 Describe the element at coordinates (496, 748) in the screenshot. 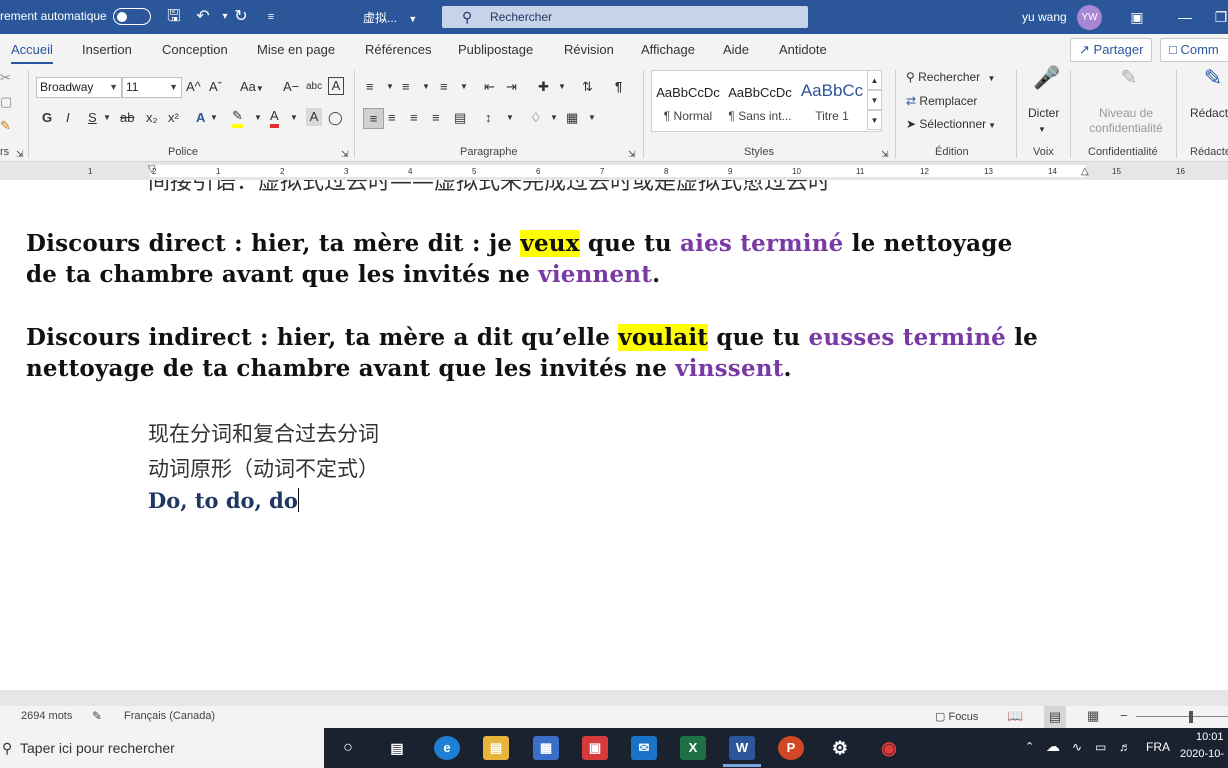

I see `file-explorer-icon: ▤` at that location.